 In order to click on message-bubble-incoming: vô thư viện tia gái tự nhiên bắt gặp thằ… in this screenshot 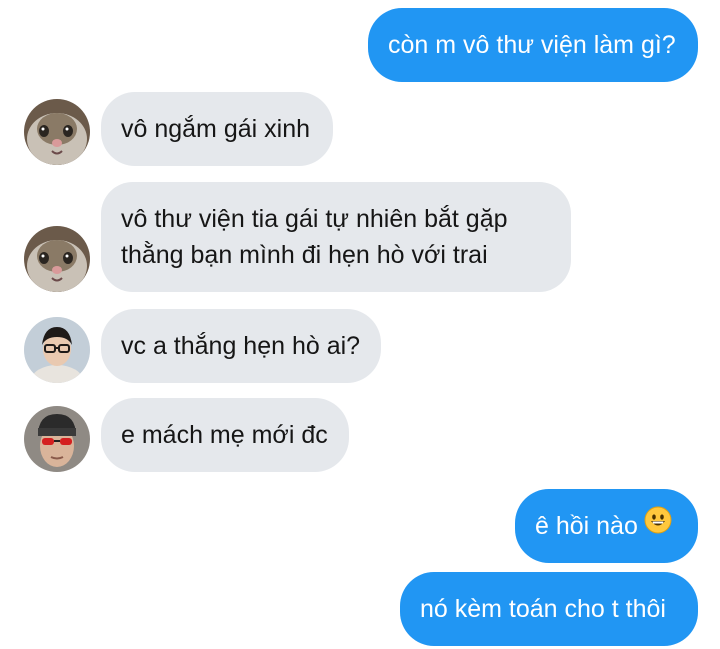, I will do `click(336, 237)`.